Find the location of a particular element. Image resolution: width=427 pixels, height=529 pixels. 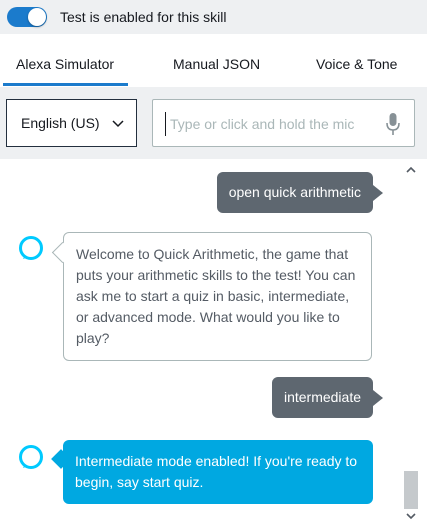

user-message: open quick arithmetic is located at coordinates (300, 192).